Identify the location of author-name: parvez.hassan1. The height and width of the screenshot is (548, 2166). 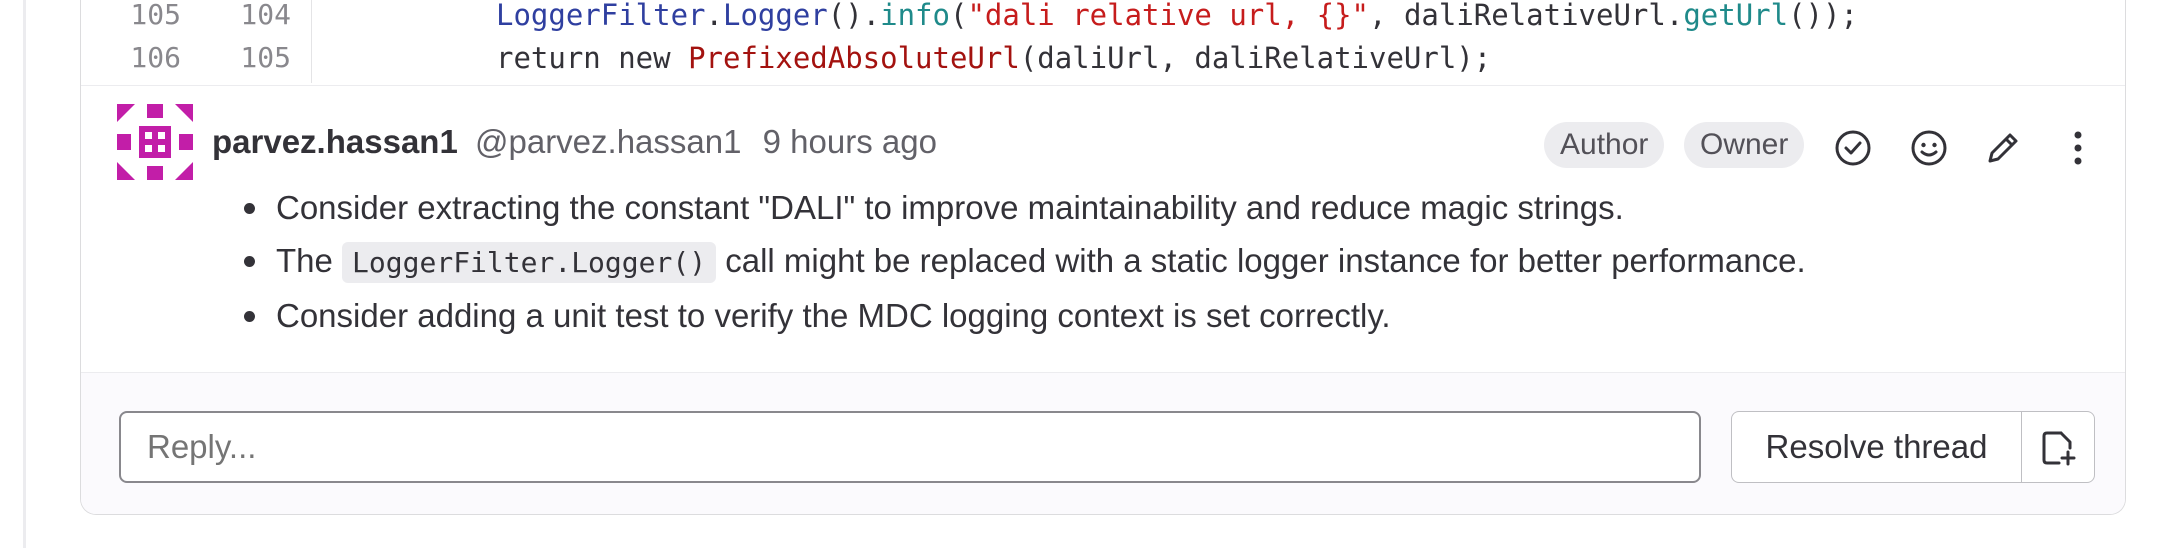
(335, 141).